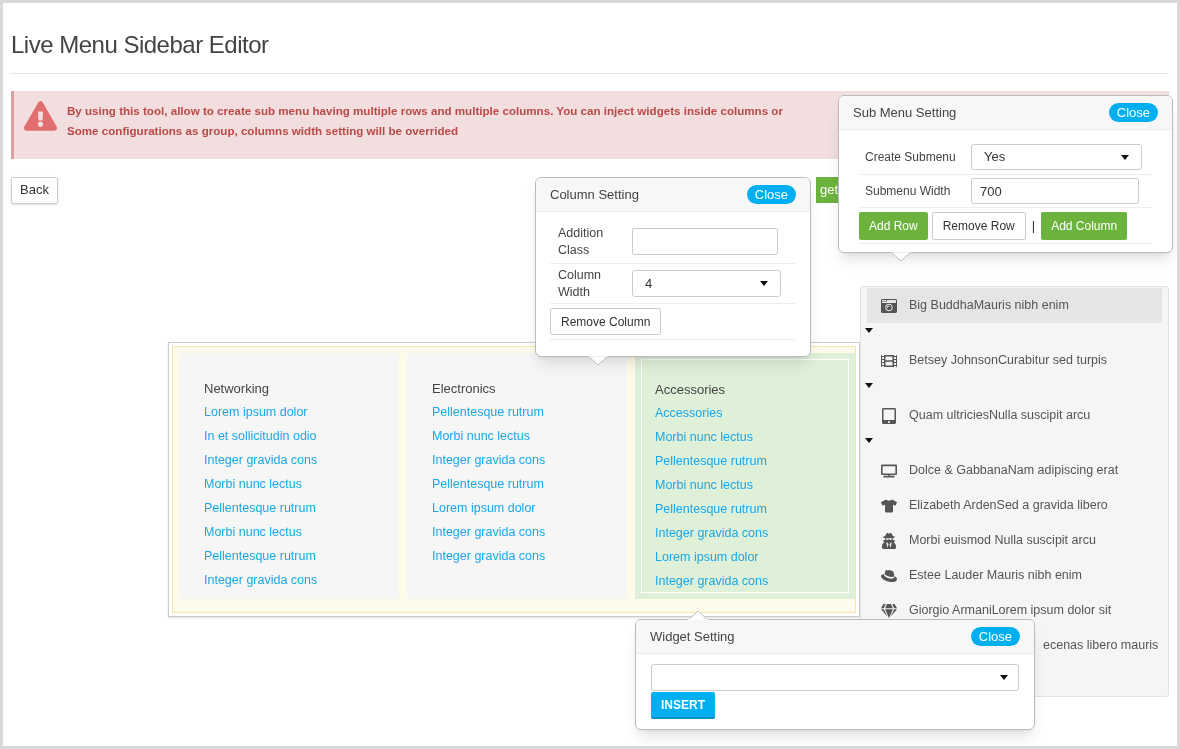 The image size is (1180, 749). I want to click on submenu-column: Networking Lorem ipsum dolor In et sollicitudin odio Integer gravida cons Morbi nunc lectus Pellentesque rutrum Morbi nunc lectus Pellentesque rutrum Integer gravida cons, so click(289, 476).